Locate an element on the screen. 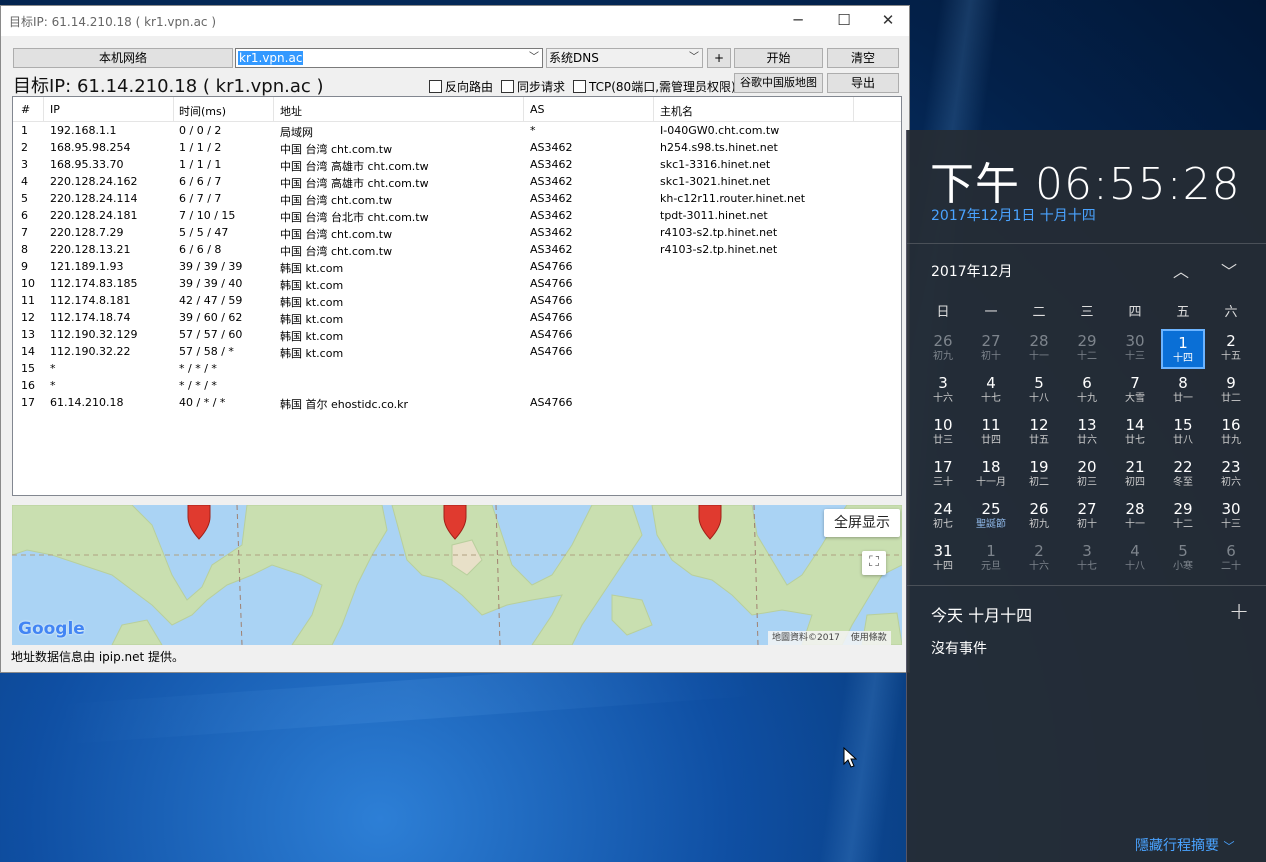 This screenshot has width=1266, height=862. route-map: 全屏显示 ⛶ Google 地圖資料©2017 使用條款 is located at coordinates (457, 575).